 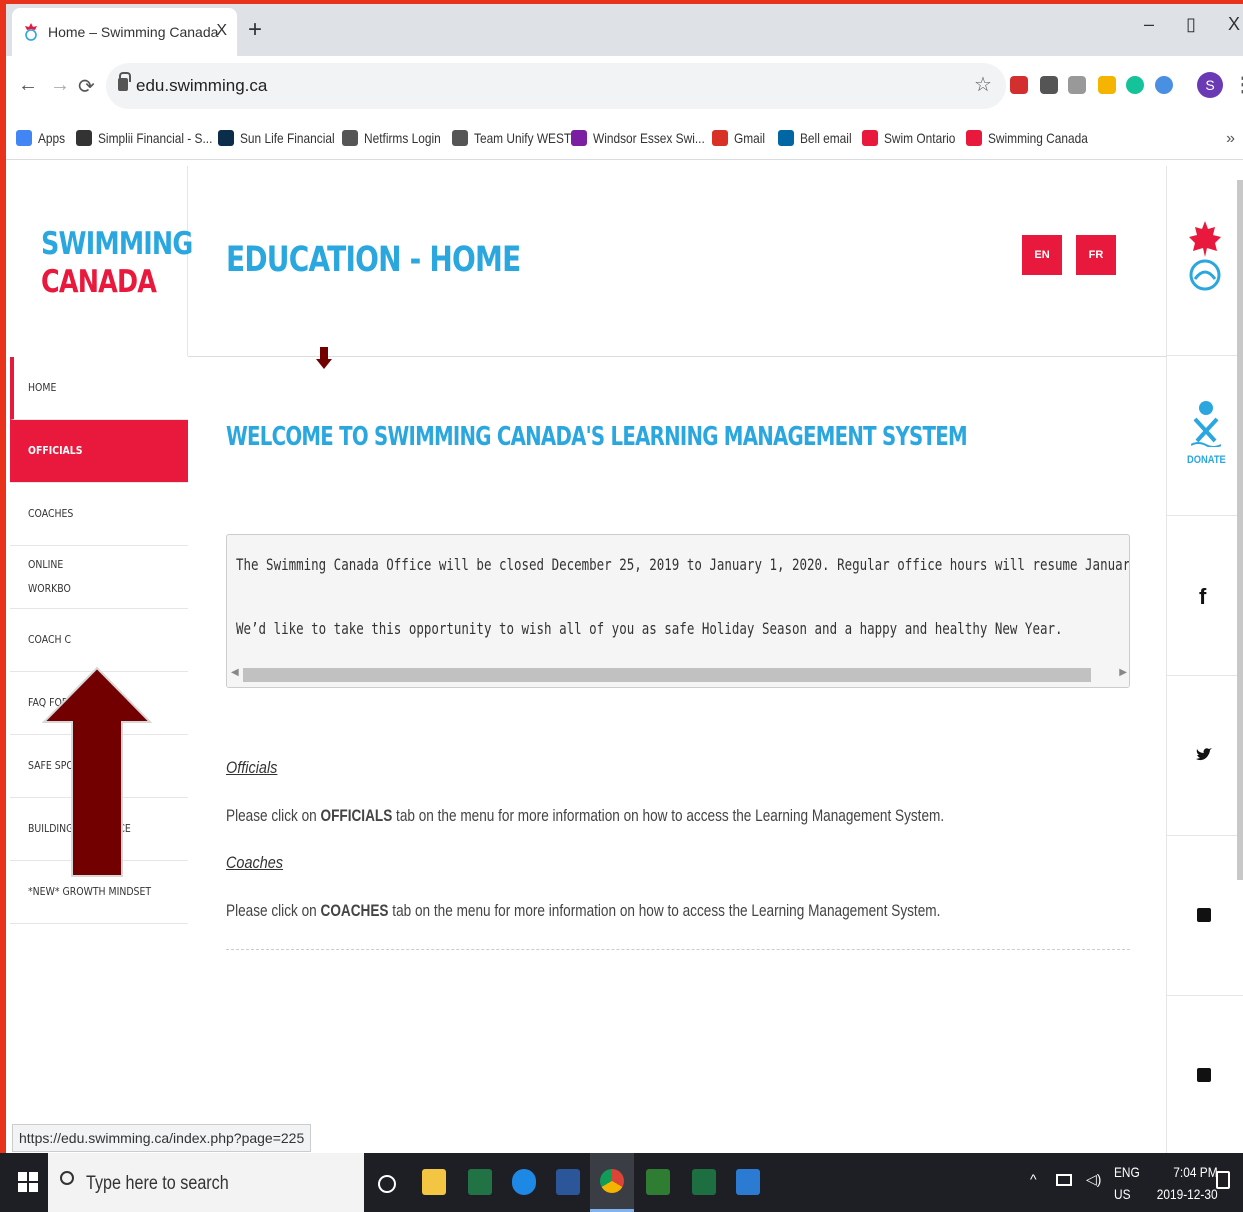 I want to click on window-restore-button: ▯, so click(x=1191, y=24).